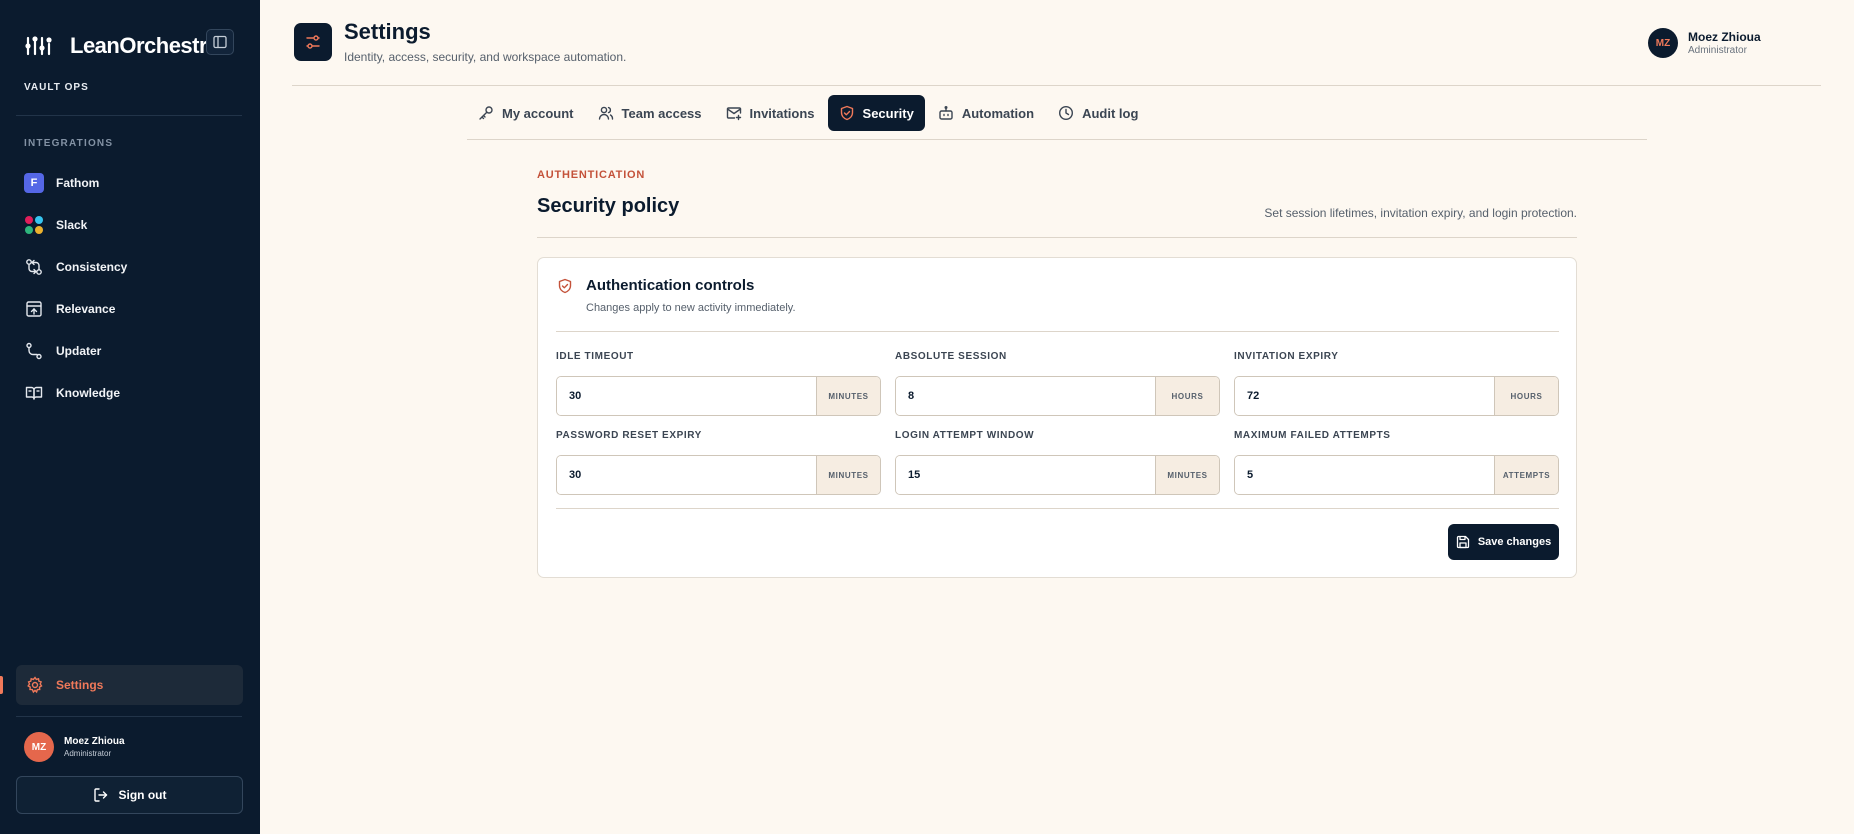  What do you see at coordinates (538, 113) in the screenshot?
I see `tab-label: My account` at bounding box center [538, 113].